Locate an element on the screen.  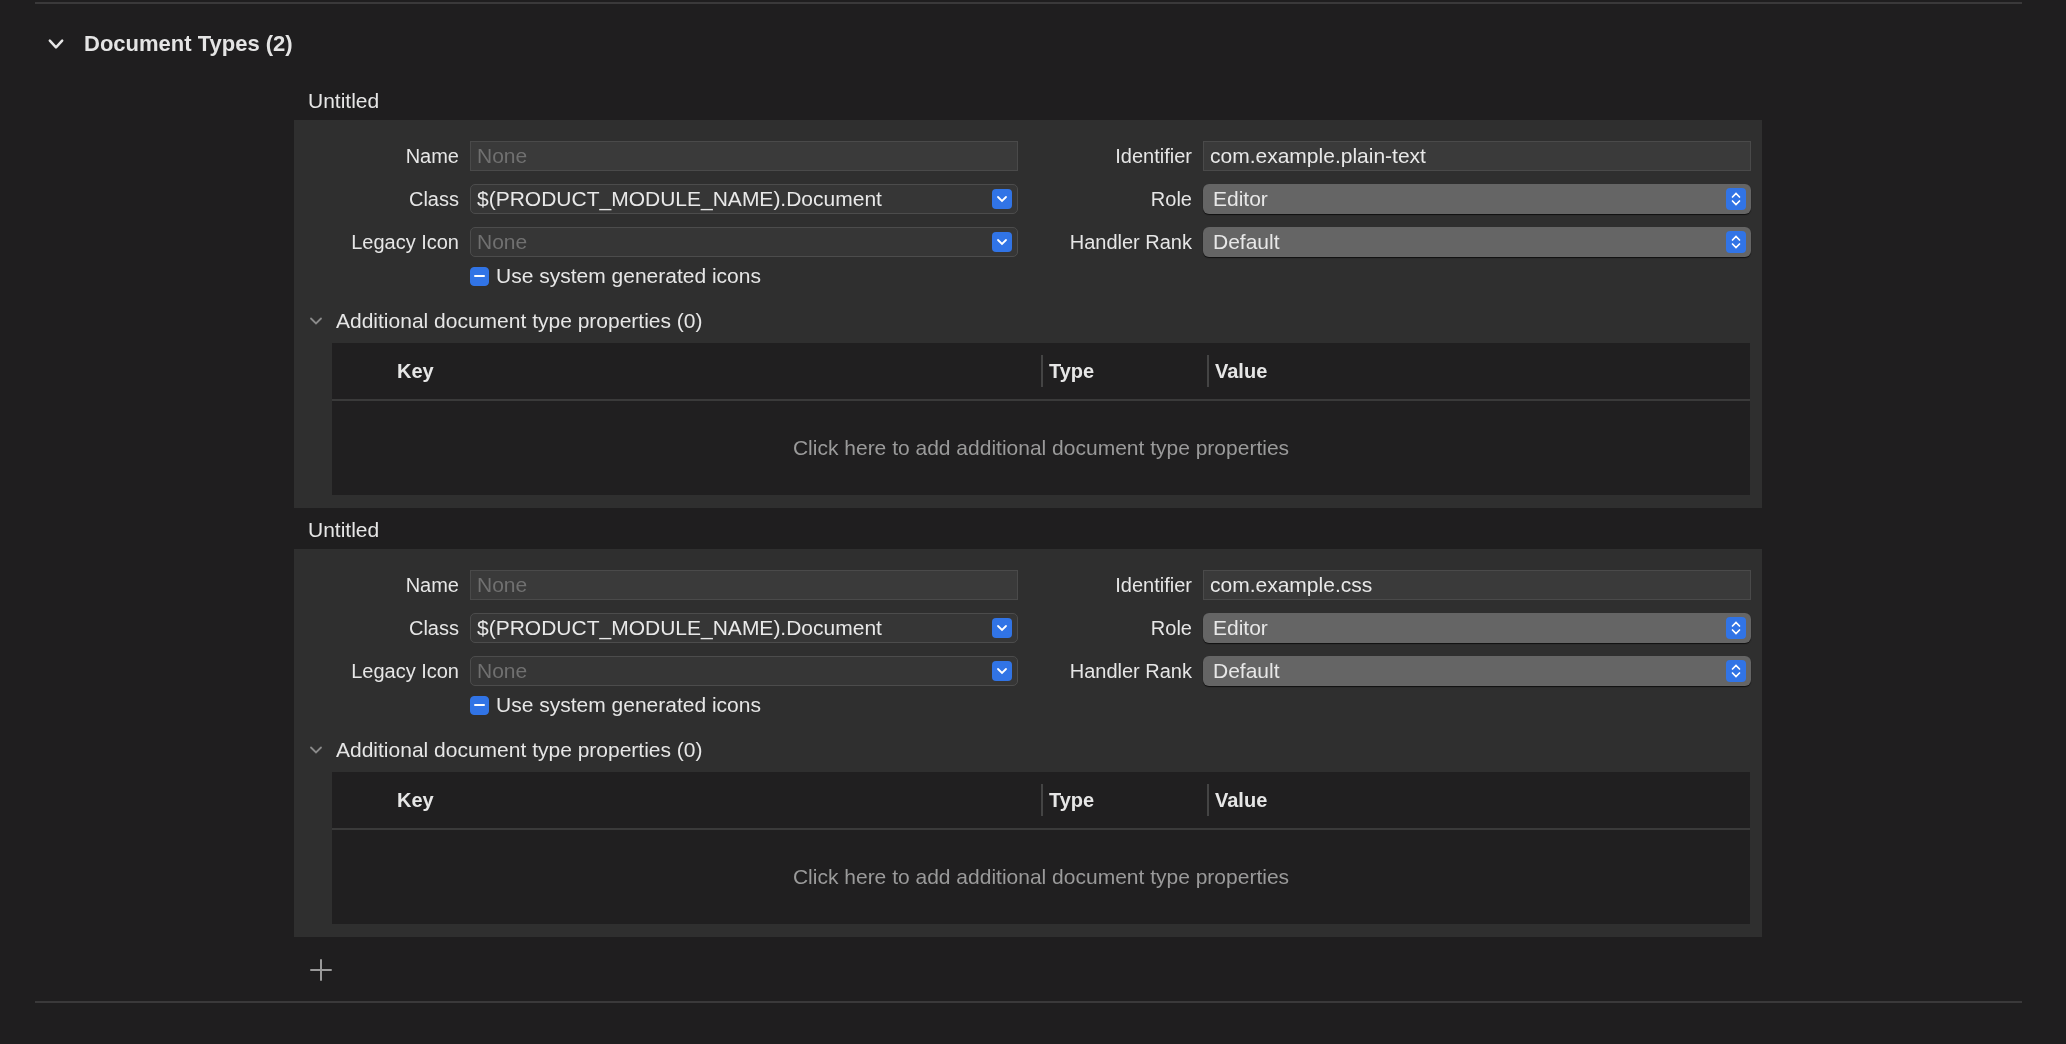
add-icon is located at coordinates (321, 970).